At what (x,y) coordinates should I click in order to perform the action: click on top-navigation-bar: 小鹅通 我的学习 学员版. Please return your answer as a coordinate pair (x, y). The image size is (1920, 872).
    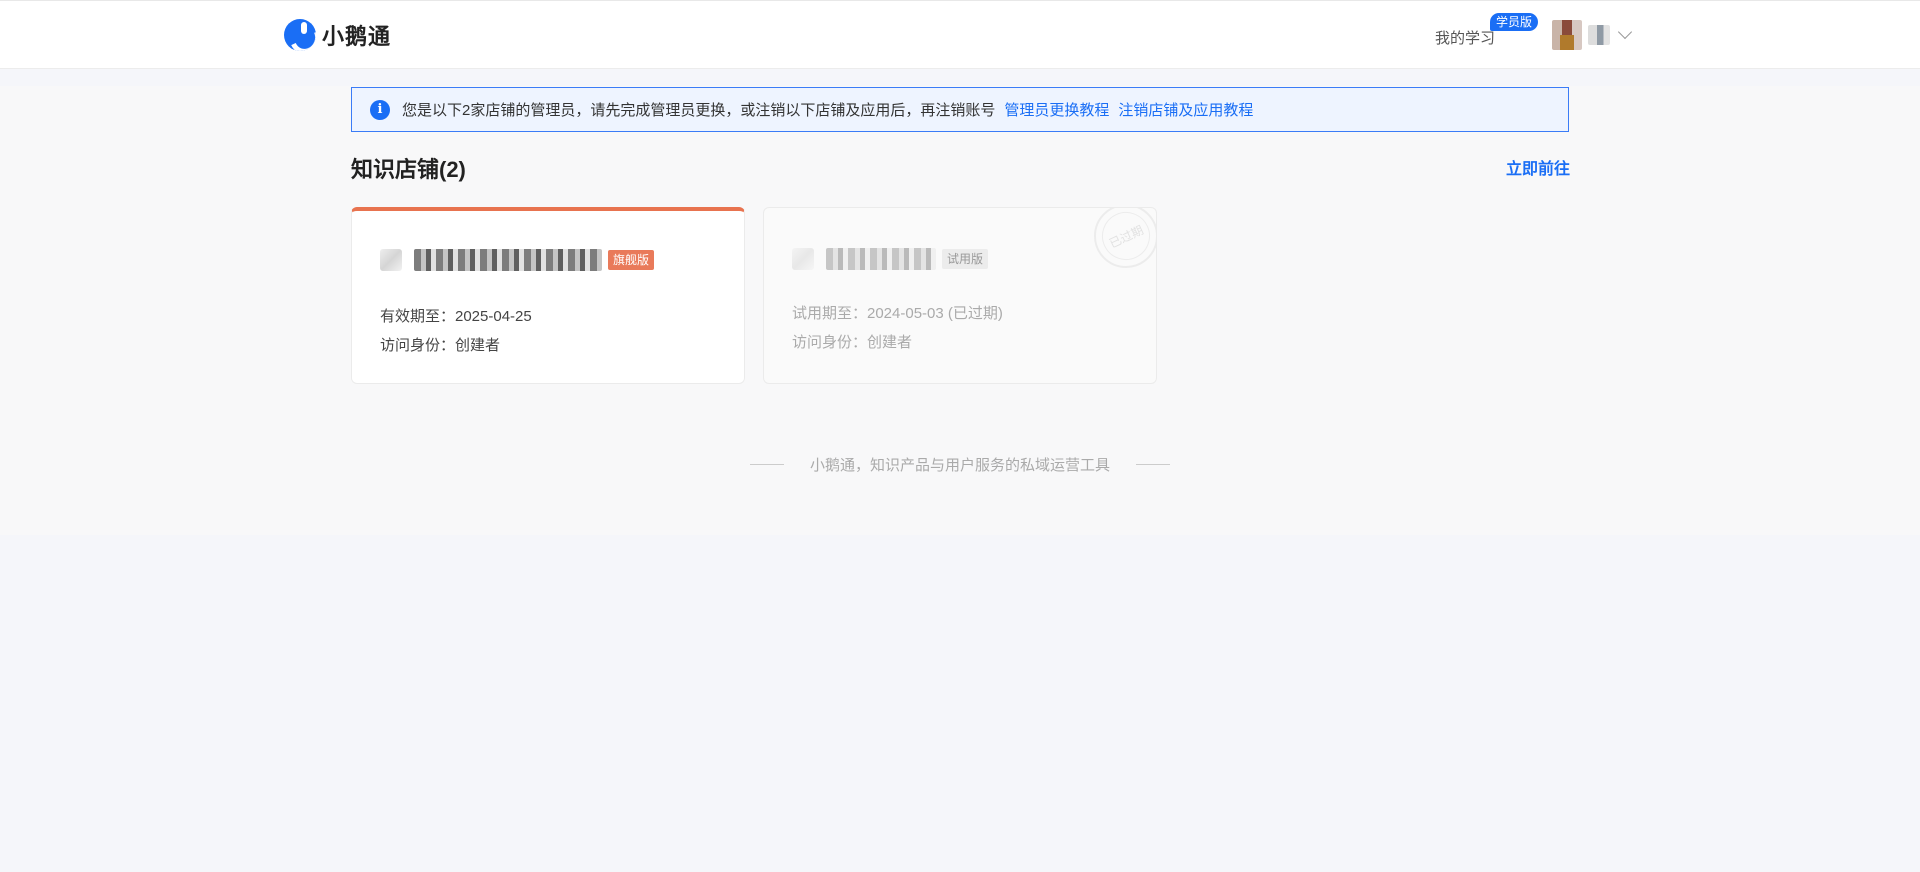
    Looking at the image, I should click on (960, 34).